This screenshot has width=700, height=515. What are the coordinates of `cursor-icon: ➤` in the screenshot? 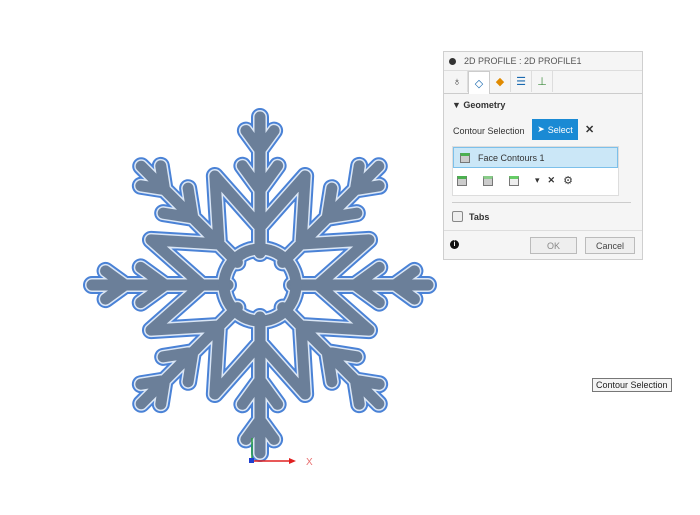 It's located at (541, 129).